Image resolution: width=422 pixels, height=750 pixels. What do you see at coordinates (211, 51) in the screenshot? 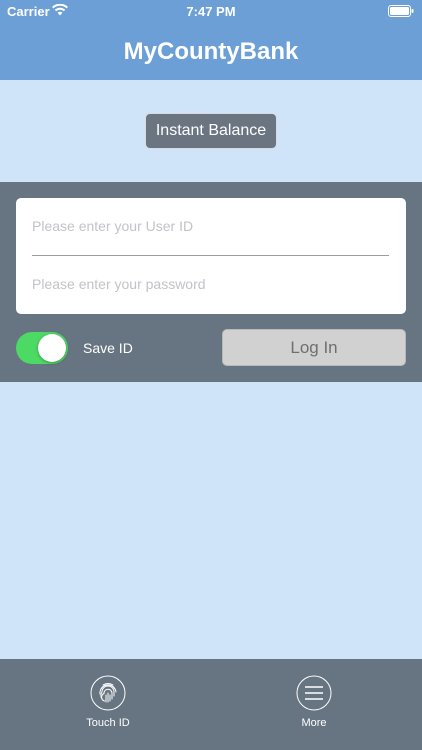
I see `app-title: MyCountyBank` at bounding box center [211, 51].